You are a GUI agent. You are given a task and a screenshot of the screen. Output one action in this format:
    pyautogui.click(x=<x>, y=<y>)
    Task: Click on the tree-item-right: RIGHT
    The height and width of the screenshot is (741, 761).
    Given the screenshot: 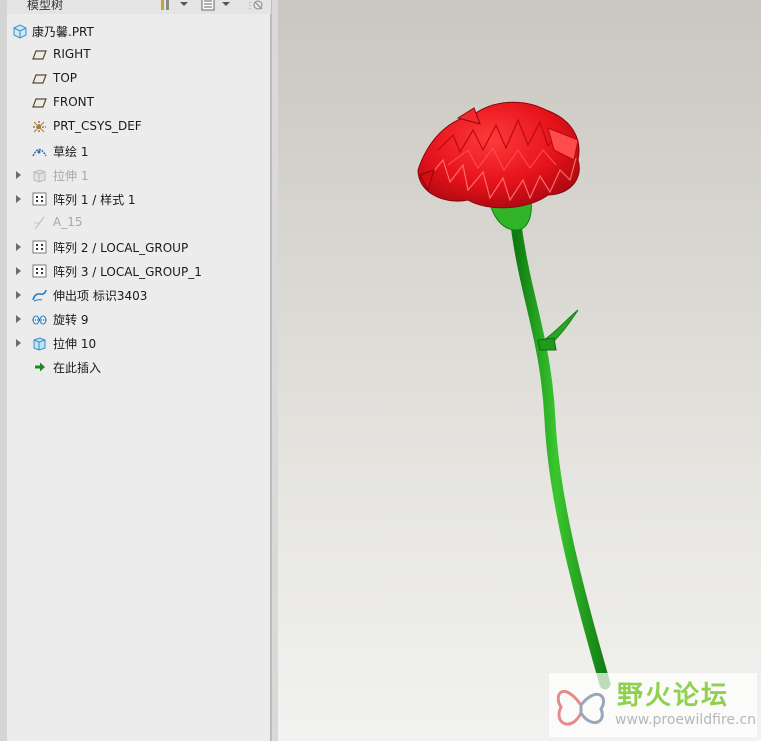 What is the action you would take?
    pyautogui.click(x=138, y=55)
    